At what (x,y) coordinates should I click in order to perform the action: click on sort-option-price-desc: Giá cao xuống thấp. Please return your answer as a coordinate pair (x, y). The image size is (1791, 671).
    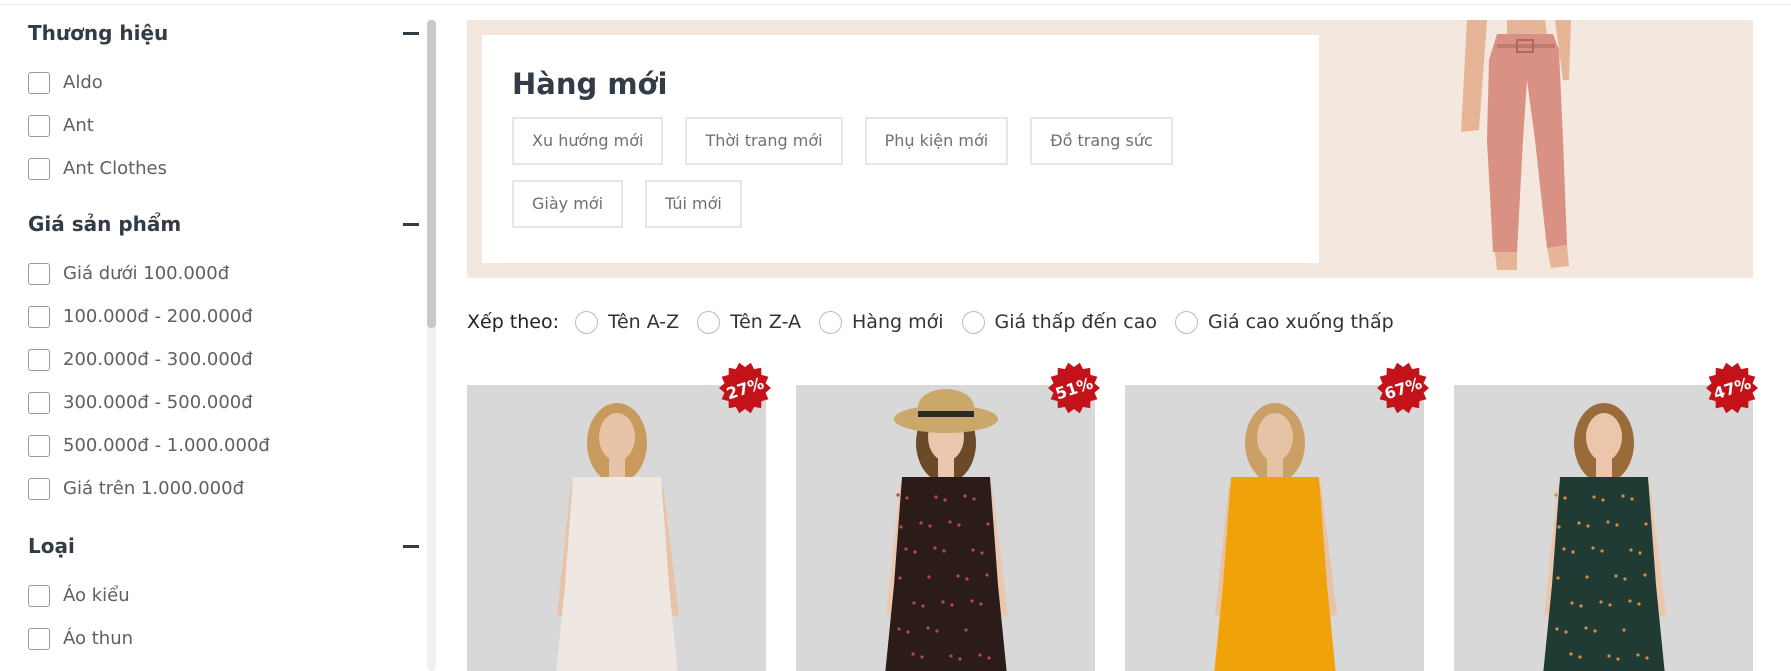
    Looking at the image, I should click on (1284, 322).